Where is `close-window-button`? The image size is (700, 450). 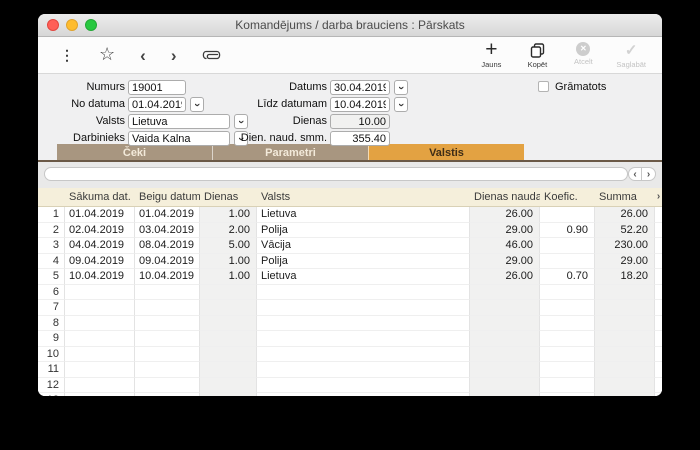 close-window-button is located at coordinates (53, 25).